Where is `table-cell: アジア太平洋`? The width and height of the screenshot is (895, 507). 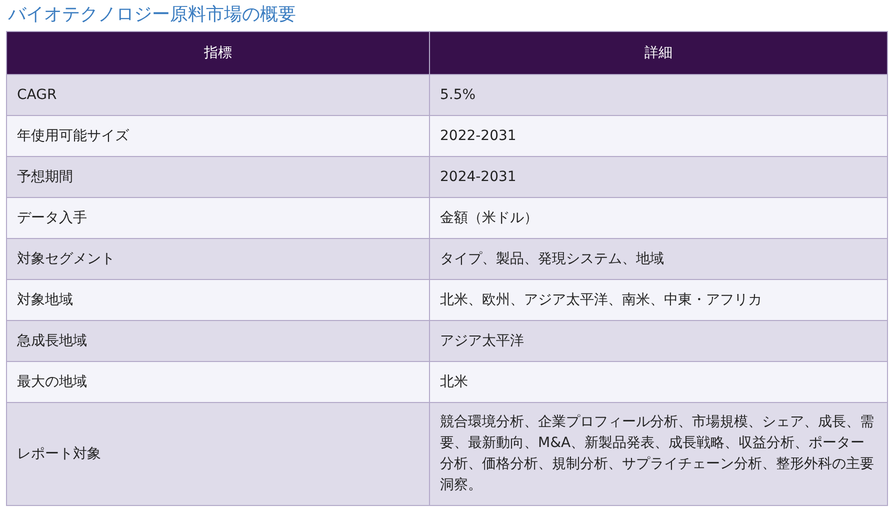 table-cell: アジア太平洋 is located at coordinates (659, 341).